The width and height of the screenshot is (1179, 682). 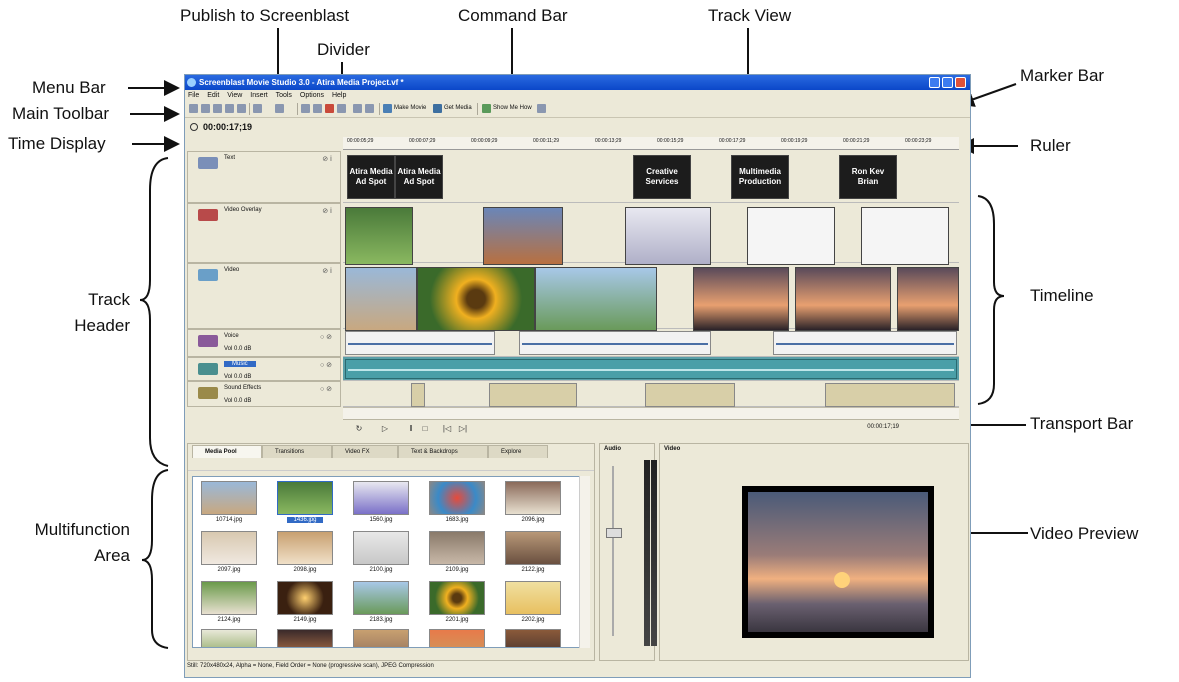 What do you see at coordinates (651, 413) in the screenshot?
I see `timeline-scrollbar` at bounding box center [651, 413].